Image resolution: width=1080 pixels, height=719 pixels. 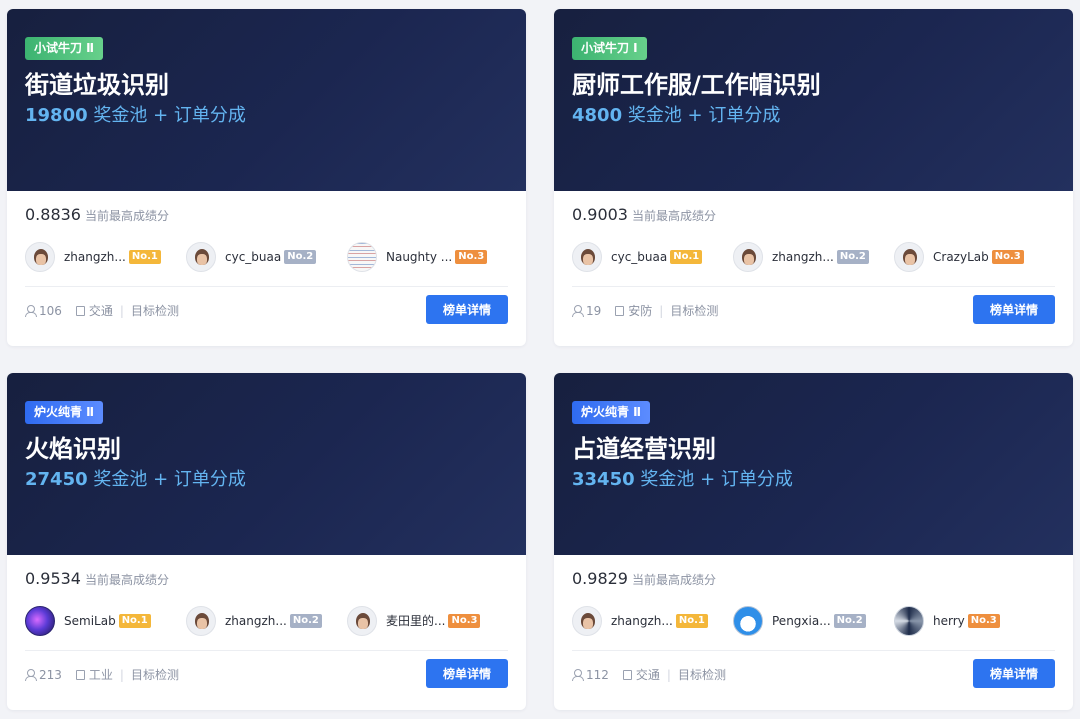 I want to click on leader-name: CrazyLab, so click(x=961, y=256).